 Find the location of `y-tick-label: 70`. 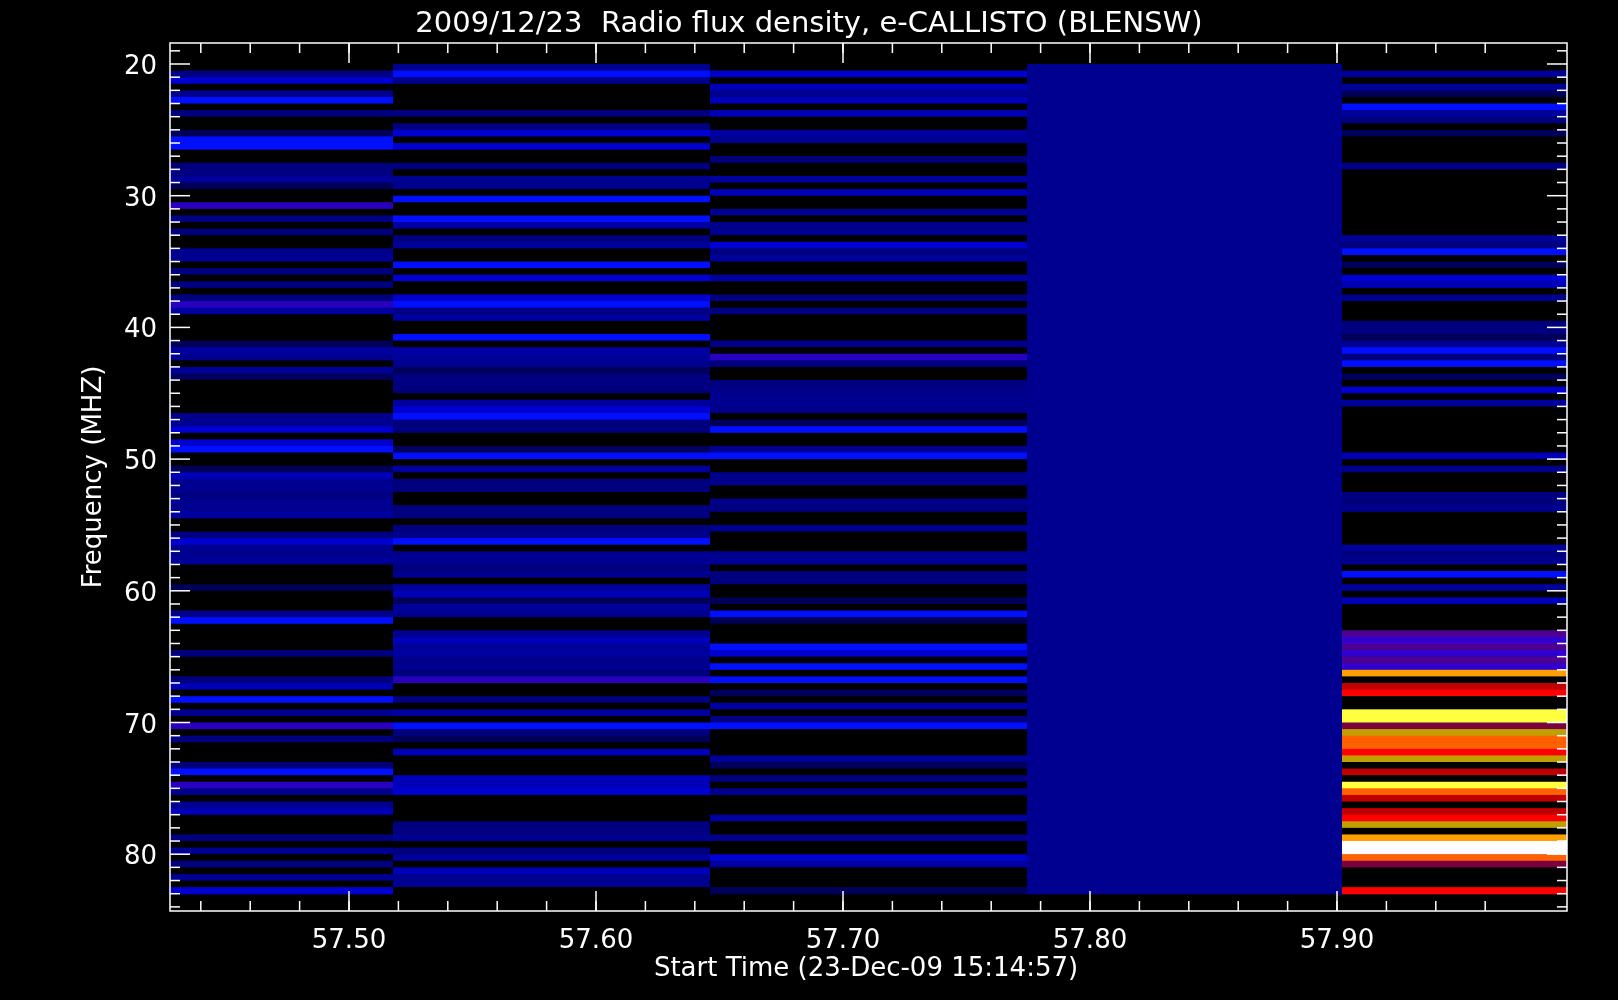

y-tick-label: 70 is located at coordinates (140, 723).